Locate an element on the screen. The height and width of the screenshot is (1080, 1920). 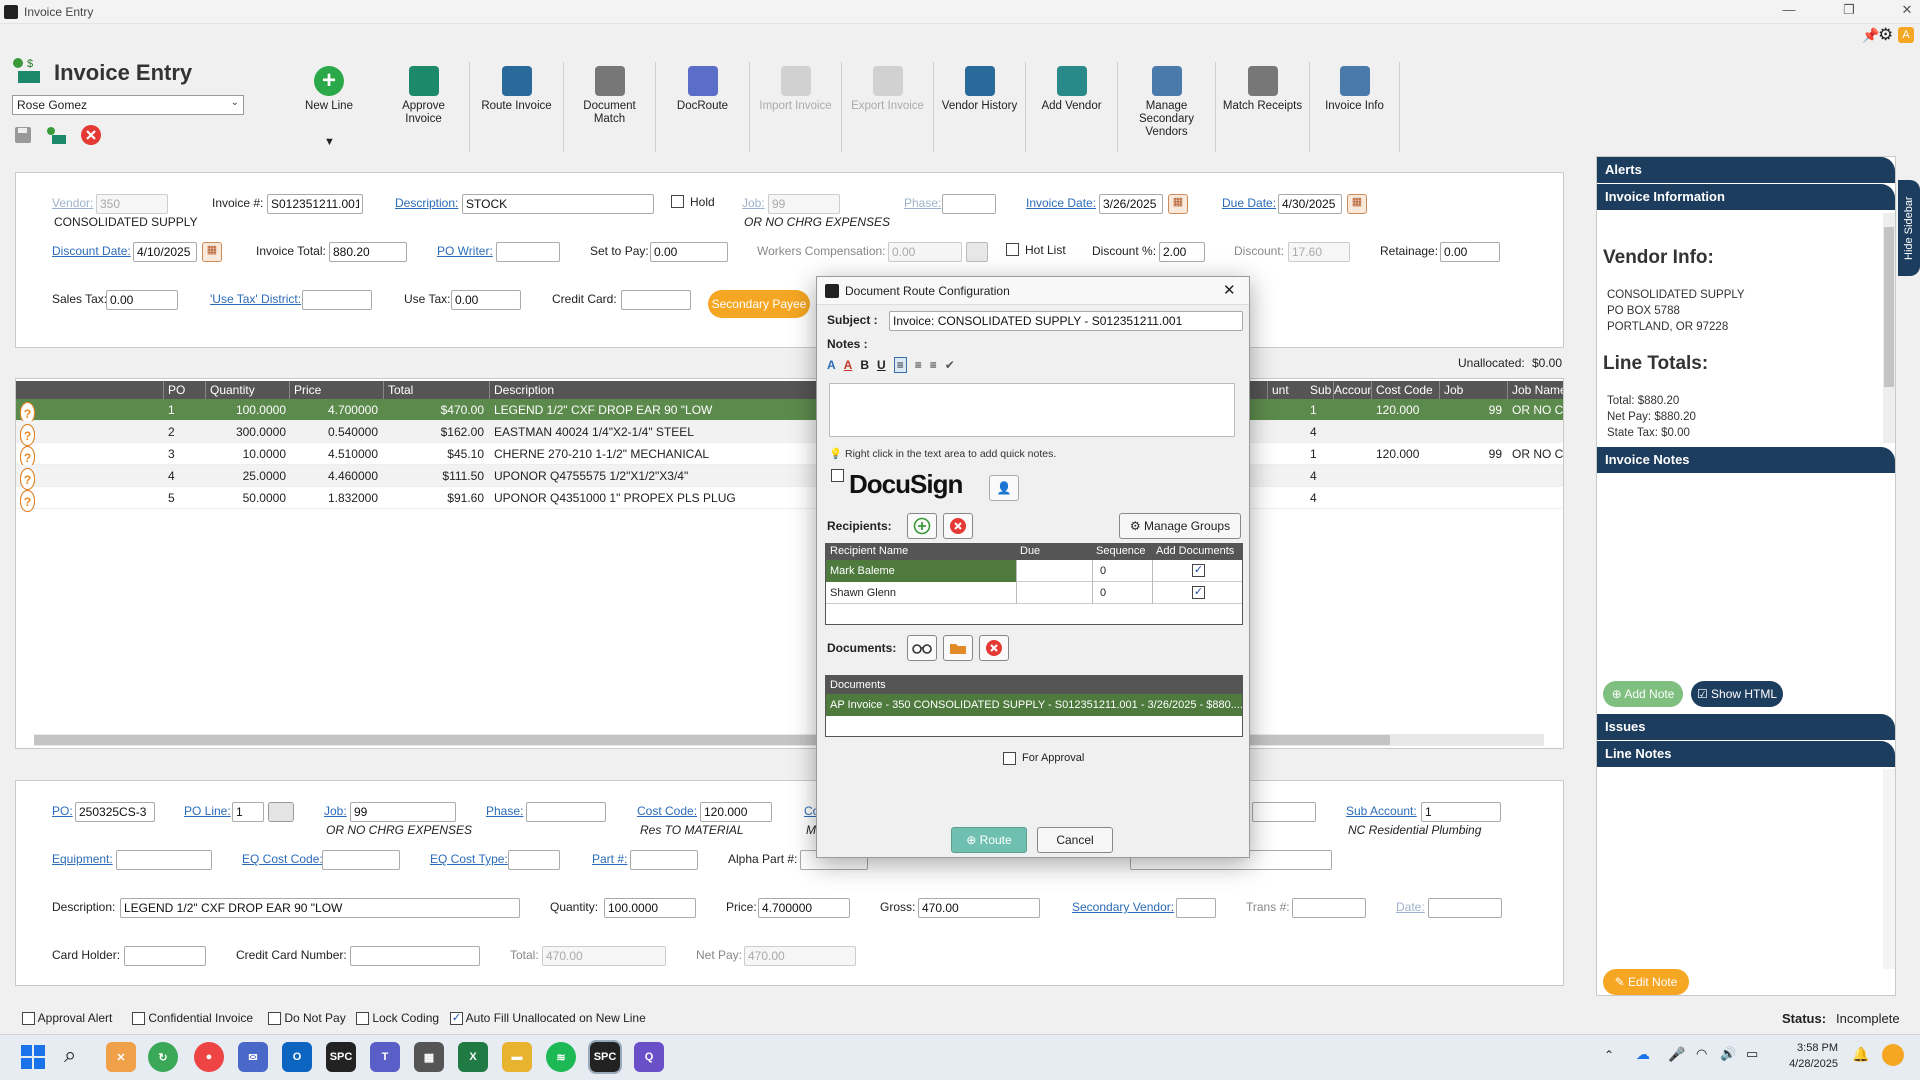
docusign-checkbox is located at coordinates (837, 475).